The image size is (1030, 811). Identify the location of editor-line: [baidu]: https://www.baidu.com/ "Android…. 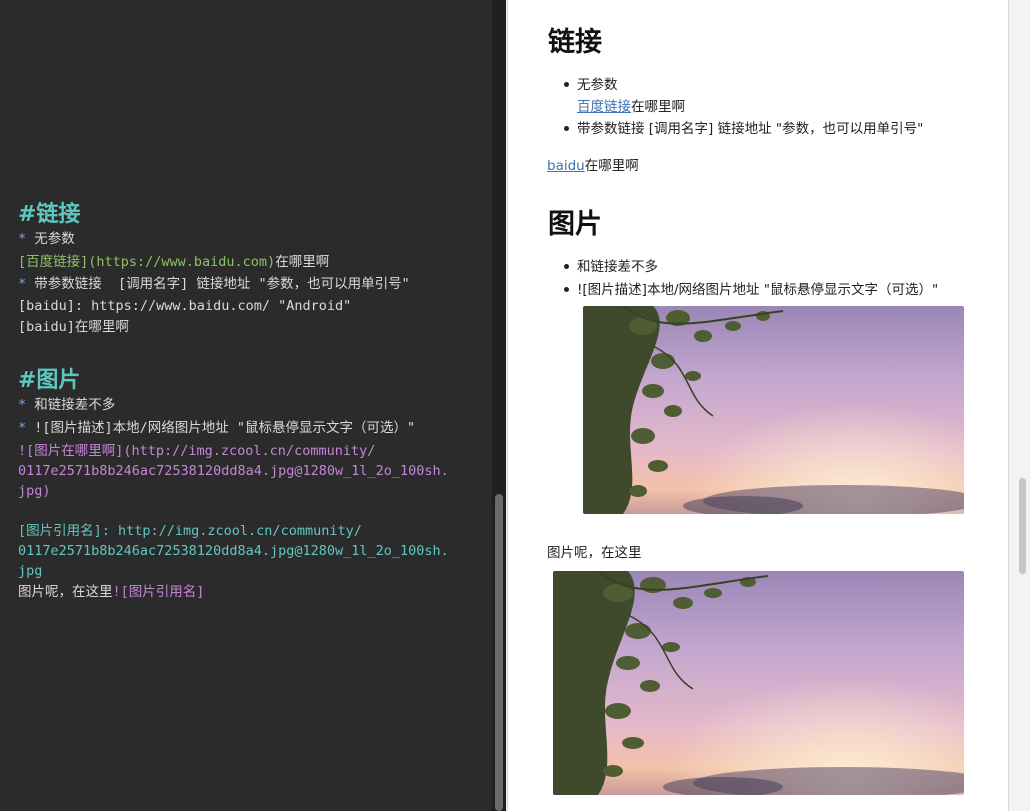
(185, 306).